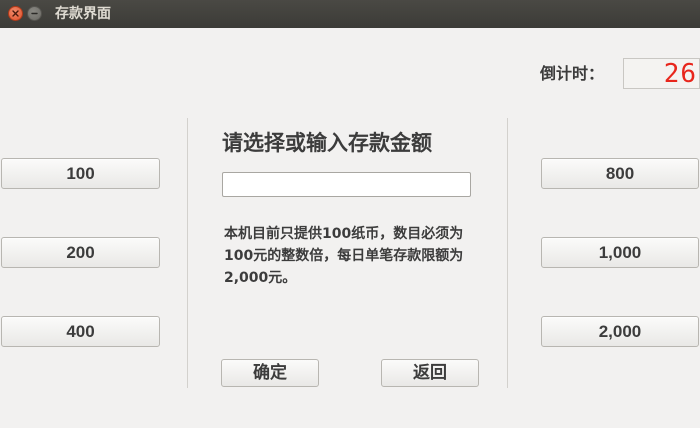 The height and width of the screenshot is (428, 700). I want to click on amount-button-2000: 2,000, so click(620, 331).